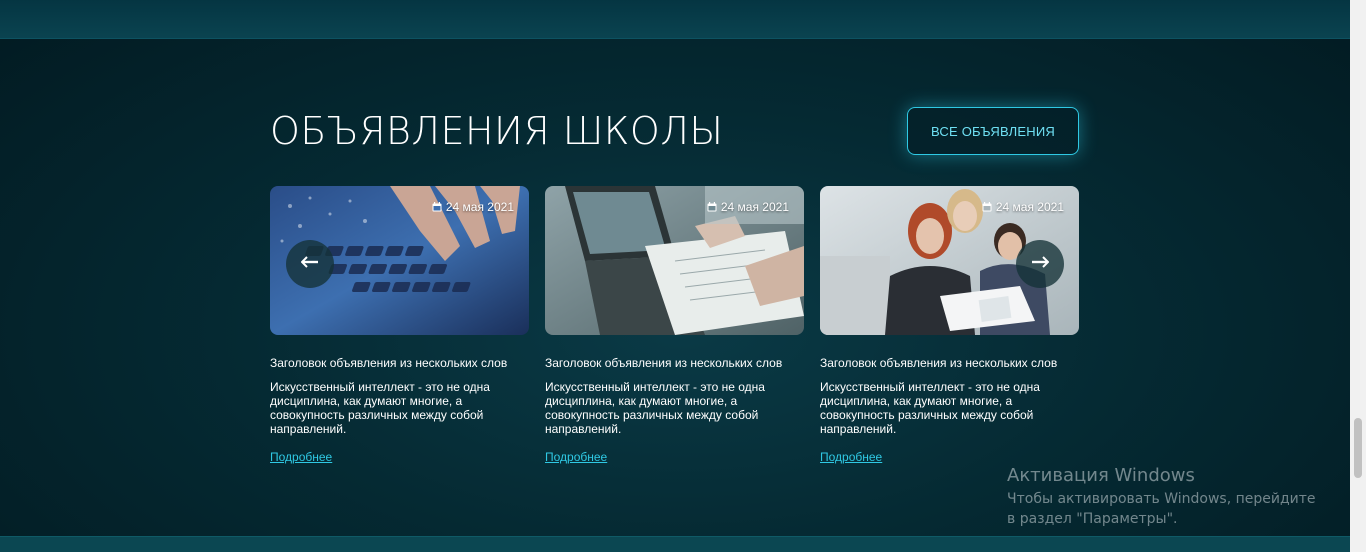 This screenshot has height=552, width=1366. I want to click on carousel-next-button, so click(1040, 264).